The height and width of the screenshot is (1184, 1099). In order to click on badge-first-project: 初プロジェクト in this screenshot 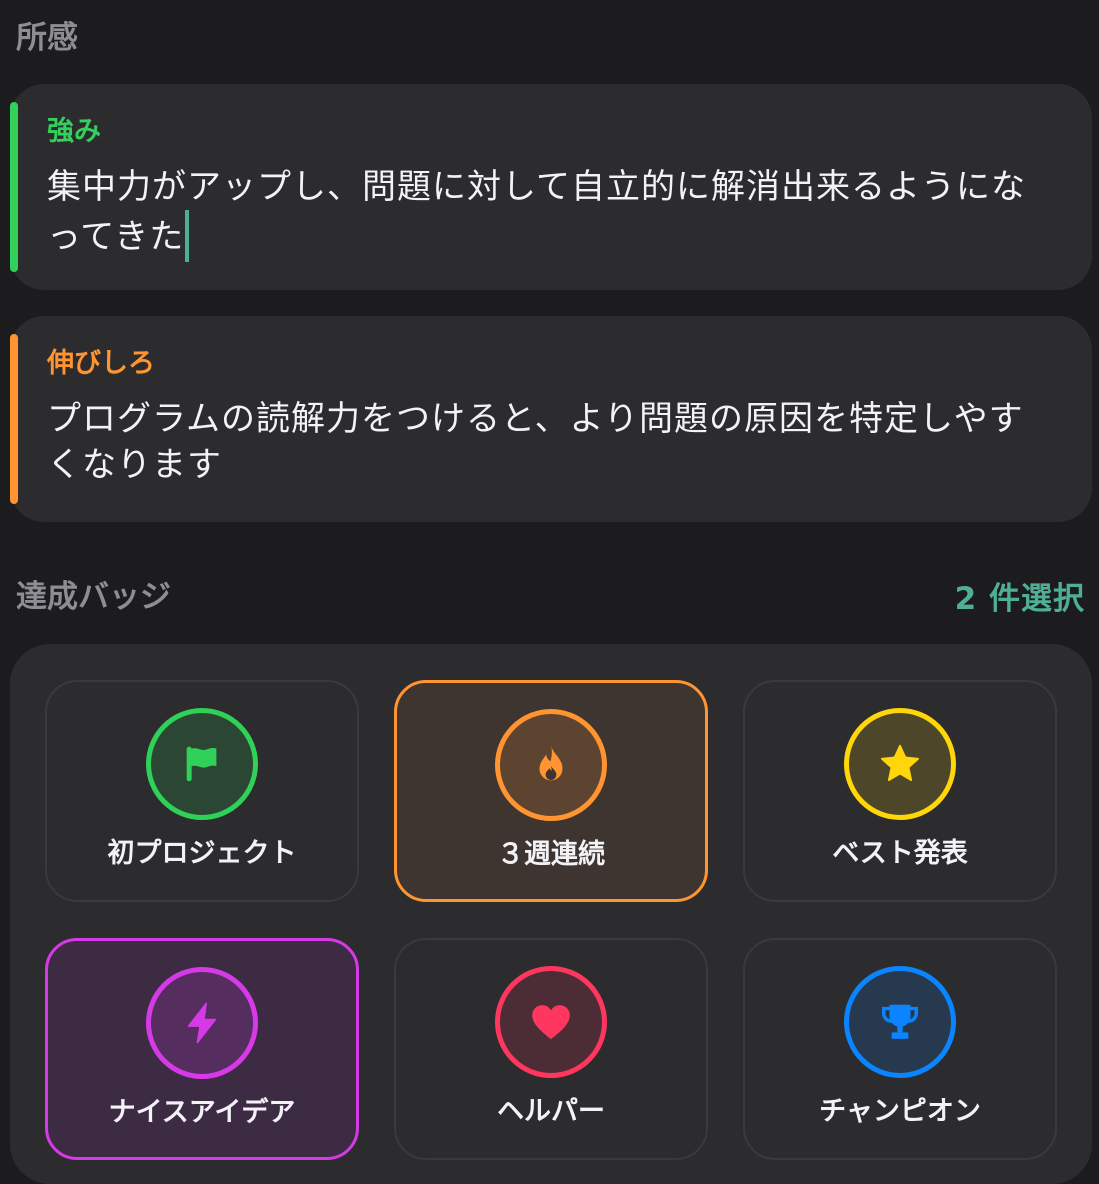, I will do `click(202, 791)`.